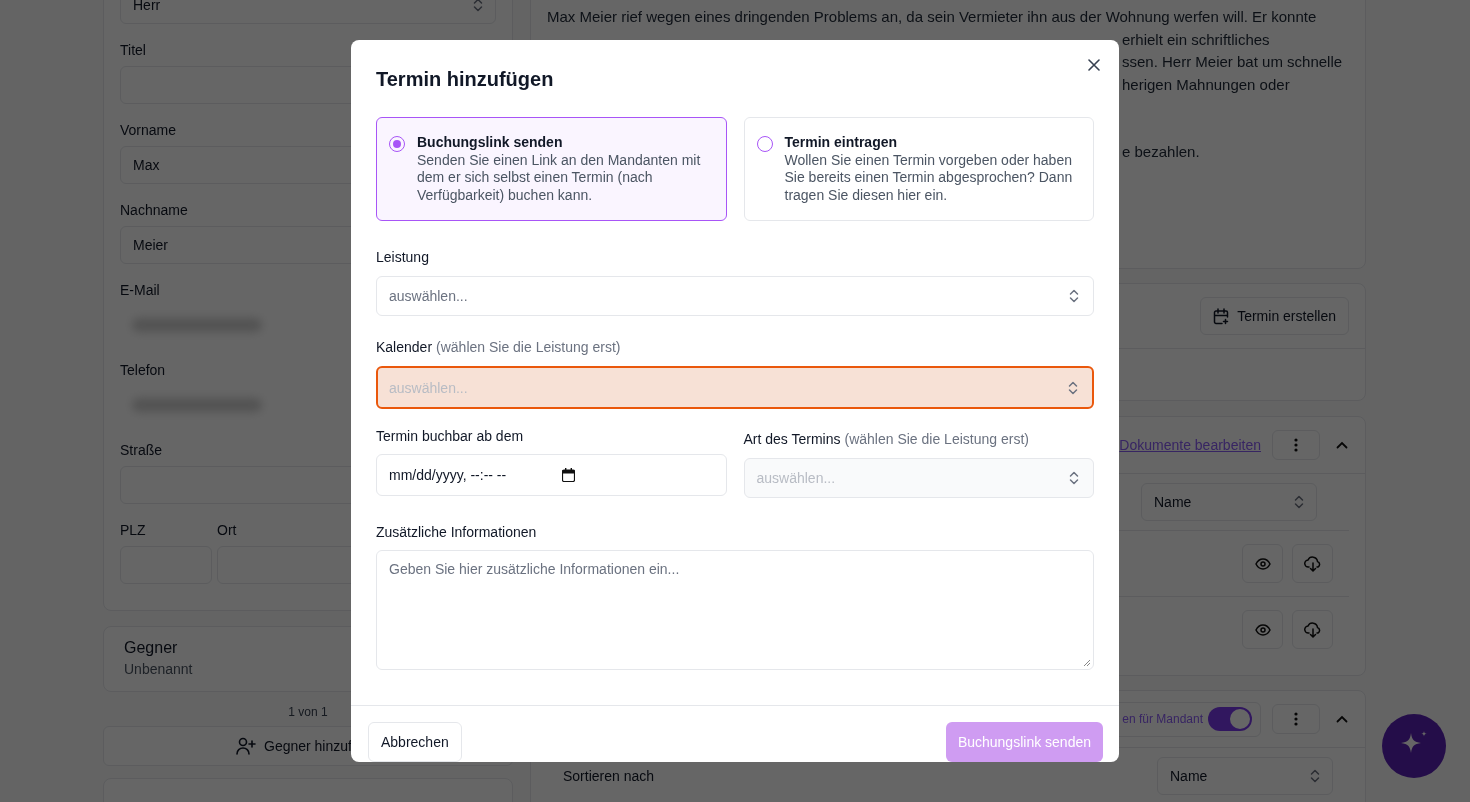  What do you see at coordinates (227, 530) in the screenshot?
I see `field-label: Ort` at bounding box center [227, 530].